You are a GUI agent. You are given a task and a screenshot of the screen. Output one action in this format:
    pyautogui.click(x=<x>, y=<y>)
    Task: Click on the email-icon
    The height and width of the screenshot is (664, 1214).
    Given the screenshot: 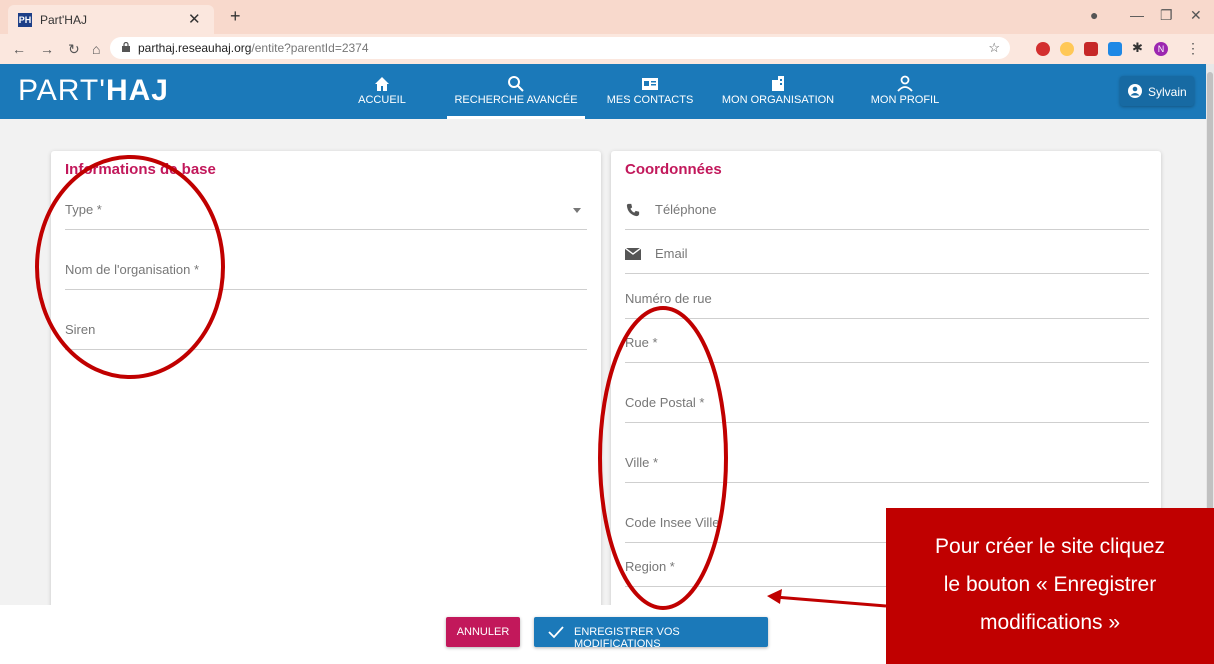 What is the action you would take?
    pyautogui.click(x=633, y=253)
    